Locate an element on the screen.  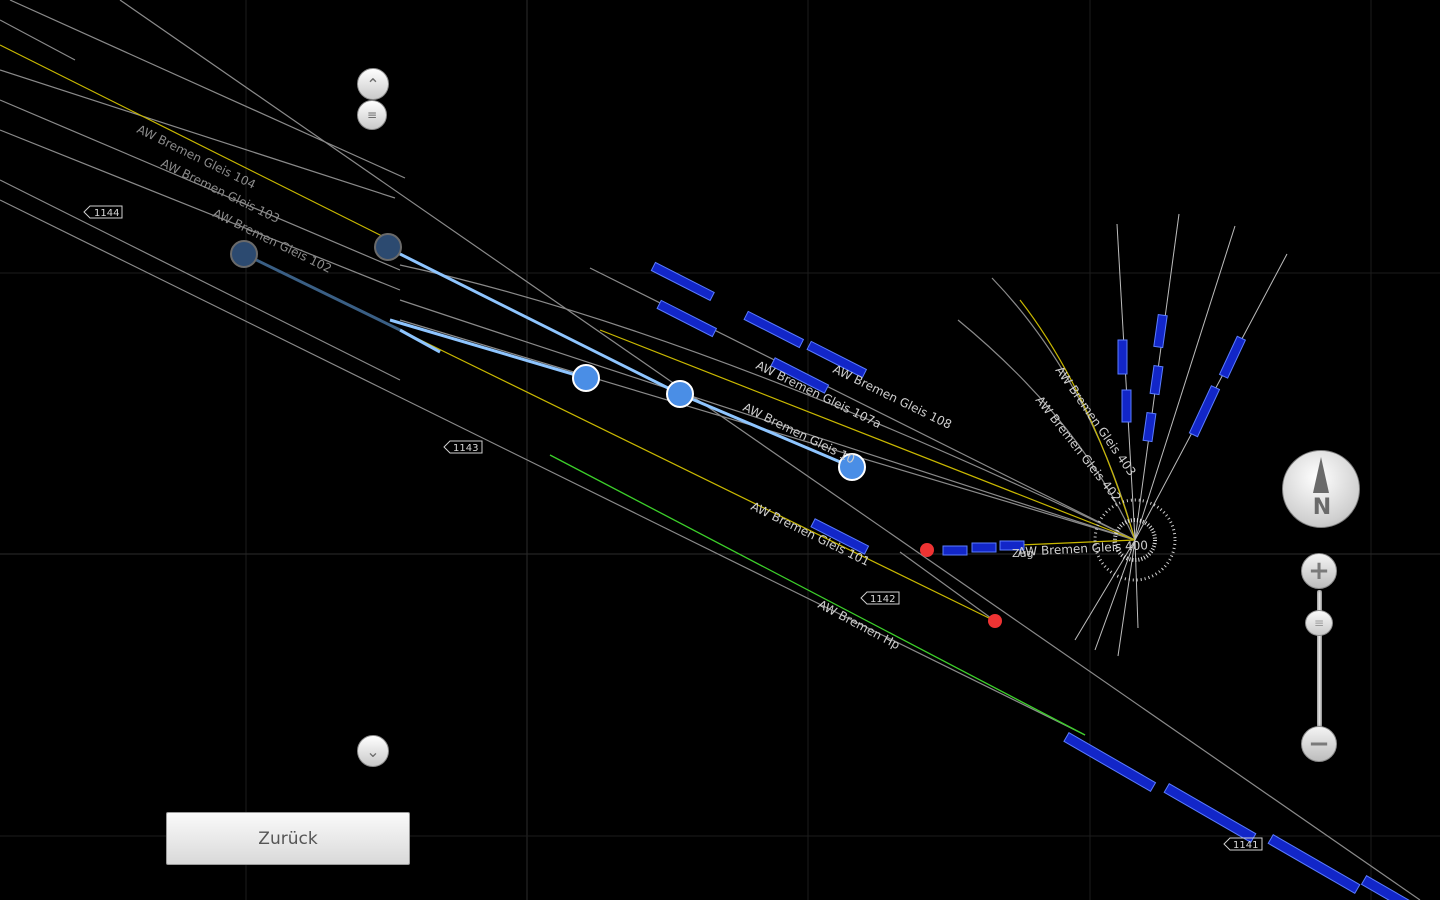
zoom-in-button: + is located at coordinates (1319, 571).